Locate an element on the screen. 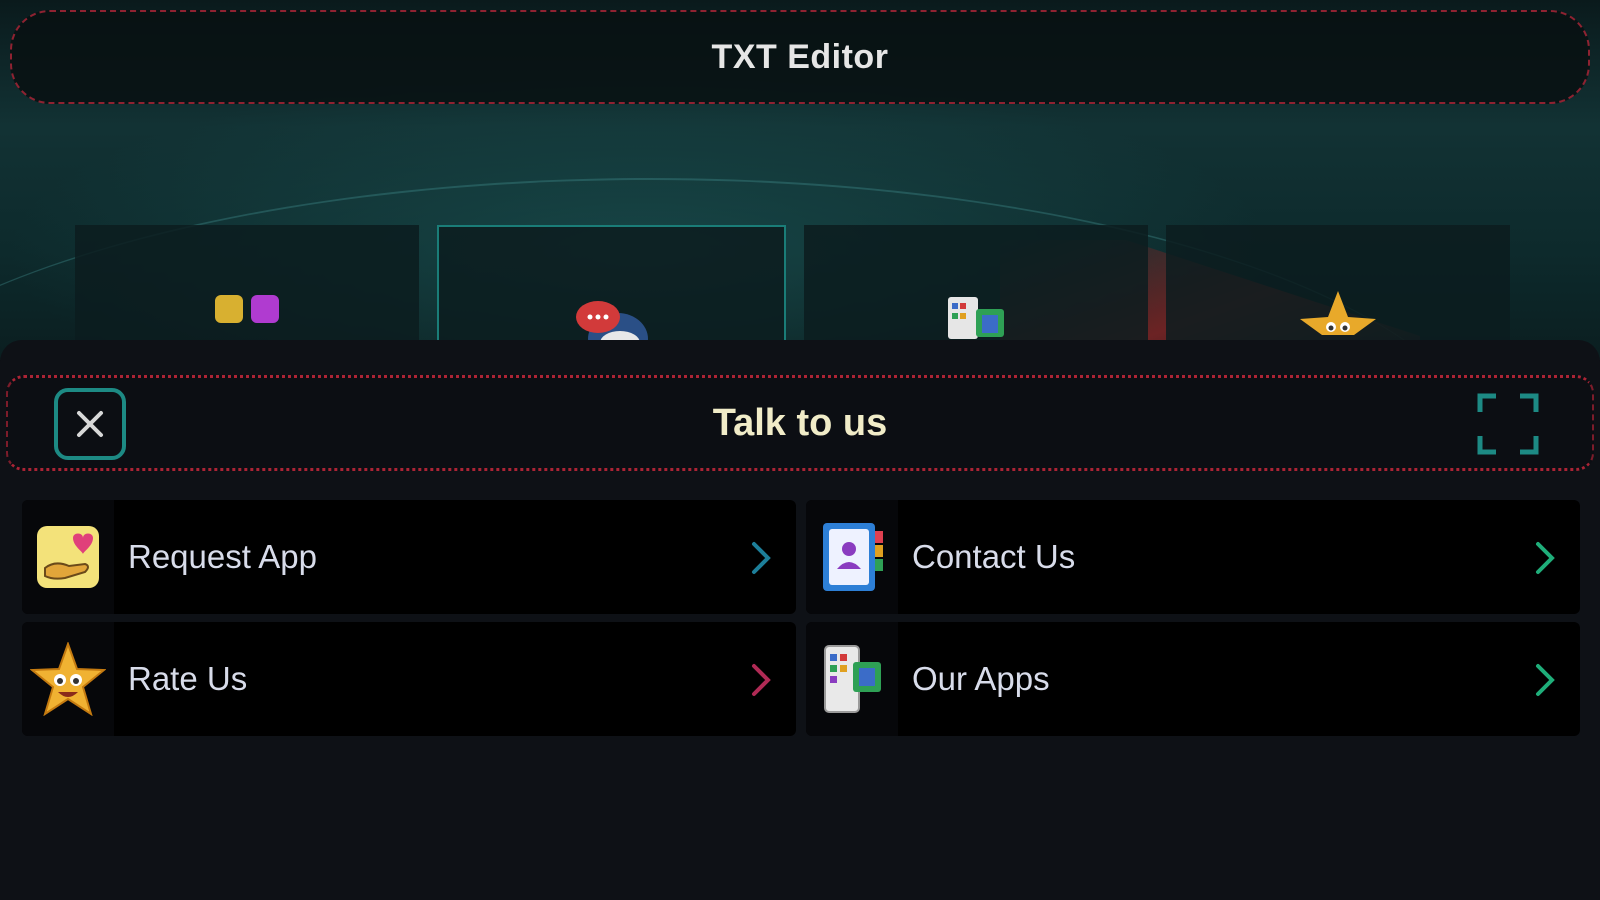 The image size is (1600, 900). apps-icon is located at coordinates (976, 319).